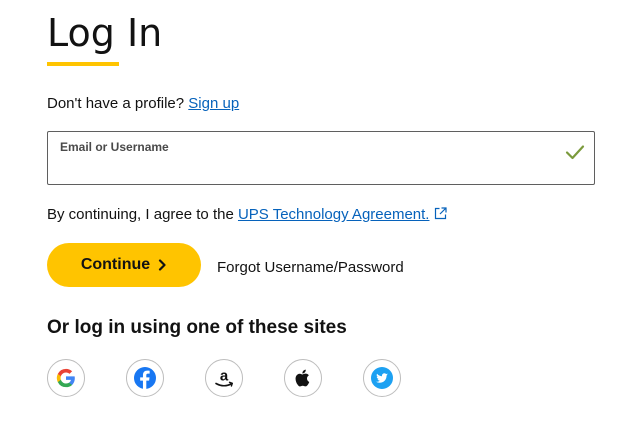  Describe the element at coordinates (310, 268) in the screenshot. I see `forgot-username-password-link: Forgot Username/Password` at that location.